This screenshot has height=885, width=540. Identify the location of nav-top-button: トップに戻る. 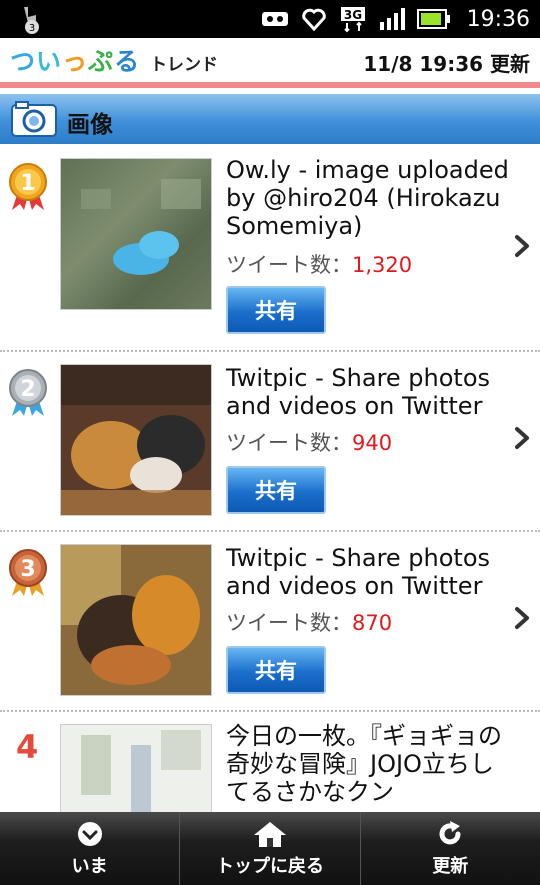
(269, 848).